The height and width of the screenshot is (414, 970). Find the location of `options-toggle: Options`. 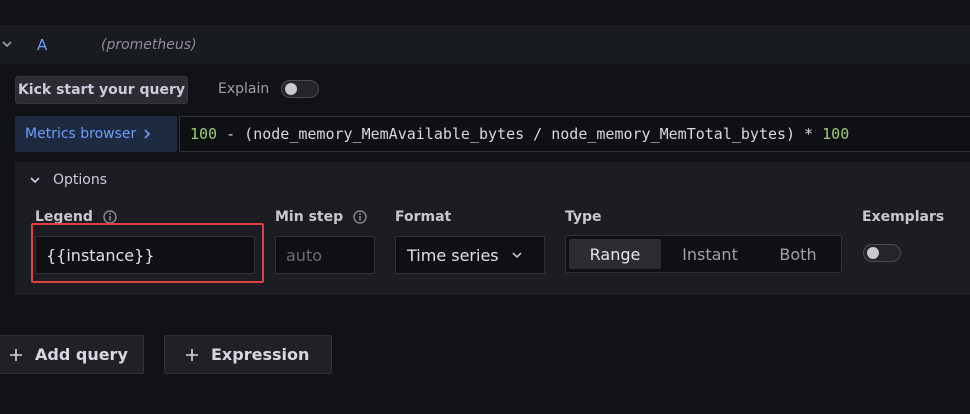

options-toggle: Options is located at coordinates (68, 180).